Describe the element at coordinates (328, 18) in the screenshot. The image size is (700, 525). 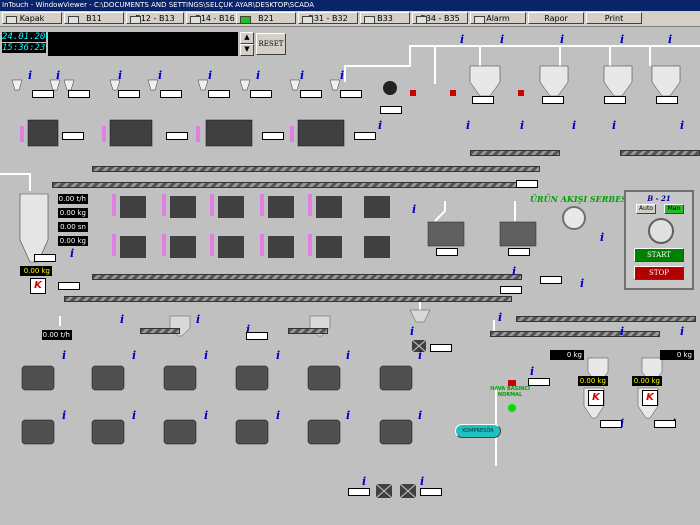
I see `tab-b31-b32: B31 - B32` at that location.